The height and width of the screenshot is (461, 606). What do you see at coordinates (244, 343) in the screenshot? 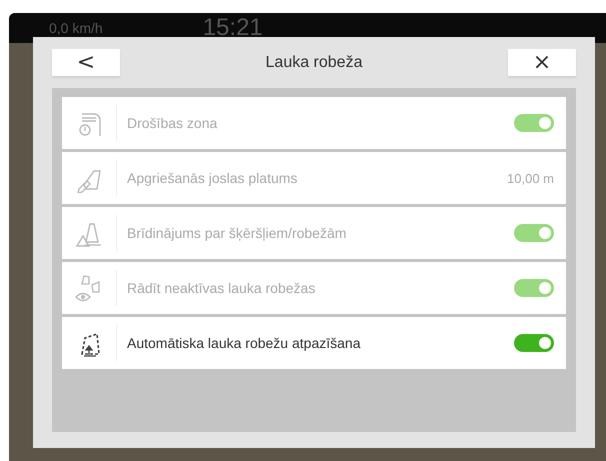
I see `setting-label: Automātiska lauka robežu atpazīšana` at bounding box center [244, 343].